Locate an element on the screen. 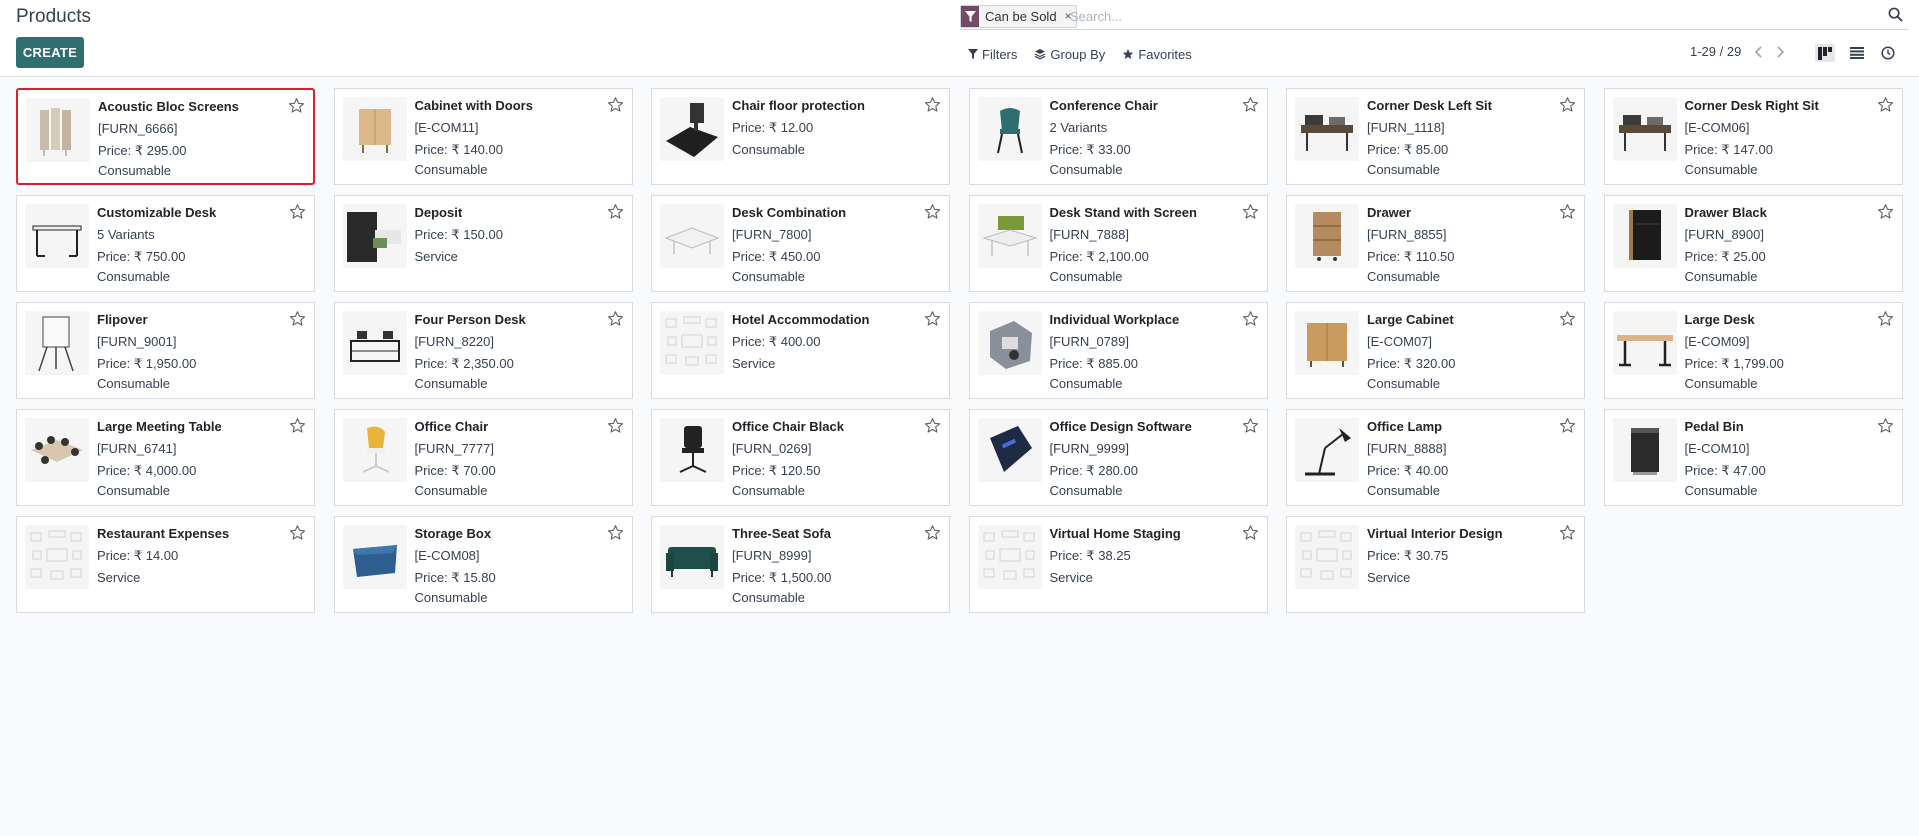 This screenshot has height=836, width=1919. list-view-button is located at coordinates (1857, 53).